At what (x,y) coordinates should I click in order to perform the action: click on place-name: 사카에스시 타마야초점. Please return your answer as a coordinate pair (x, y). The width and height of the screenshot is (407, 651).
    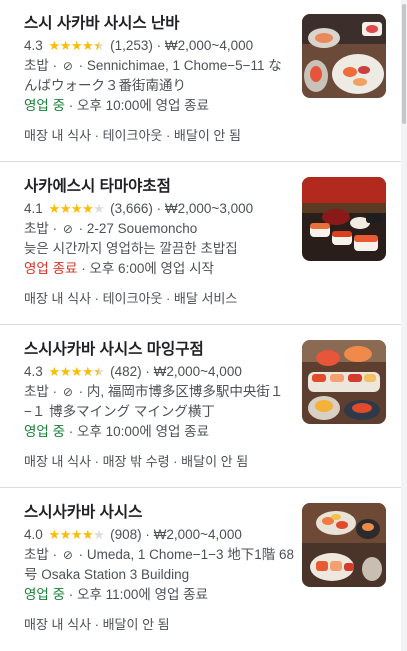
    Looking at the image, I should click on (159, 187).